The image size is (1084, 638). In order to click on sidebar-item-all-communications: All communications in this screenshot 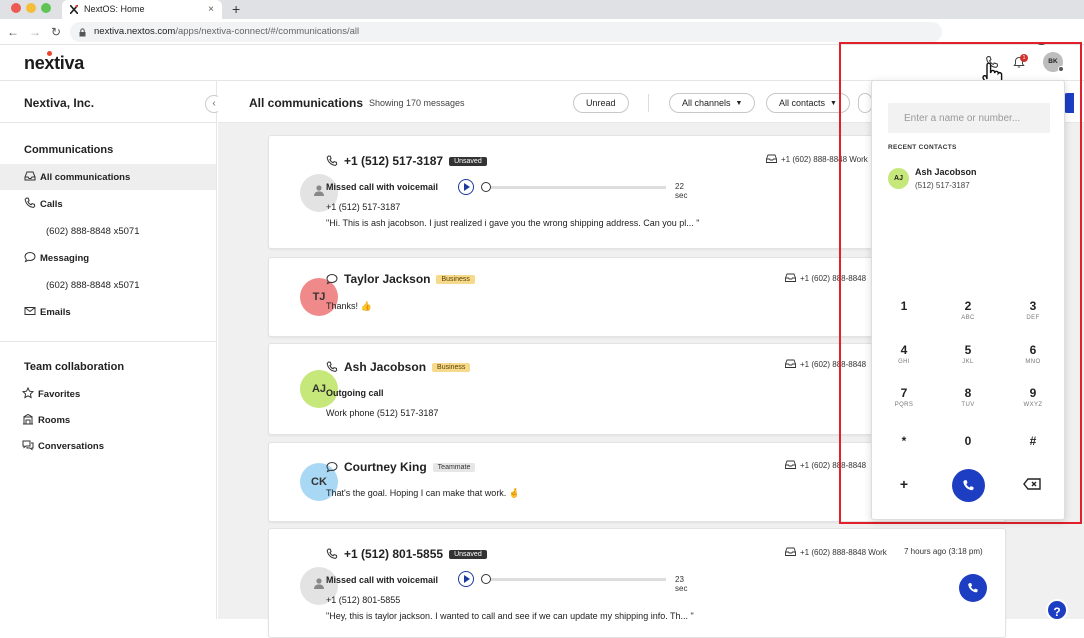, I will do `click(77, 178)`.